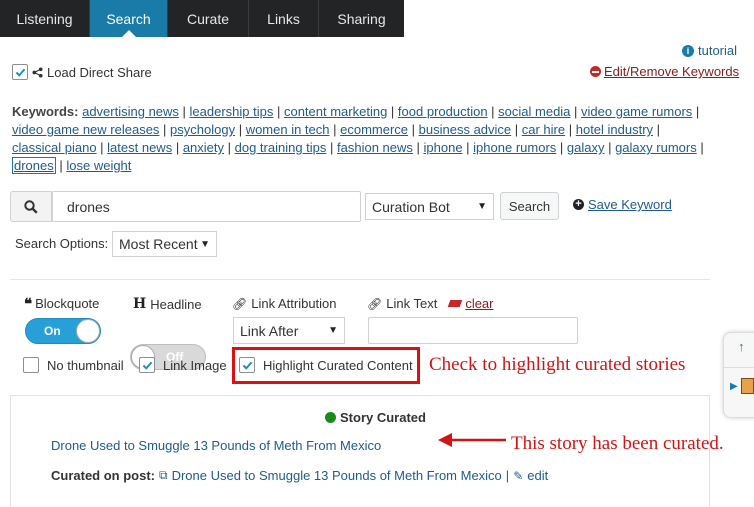 The height and width of the screenshot is (507, 754). What do you see at coordinates (734, 386) in the screenshot?
I see `expand-arrow-icon: ▶` at bounding box center [734, 386].